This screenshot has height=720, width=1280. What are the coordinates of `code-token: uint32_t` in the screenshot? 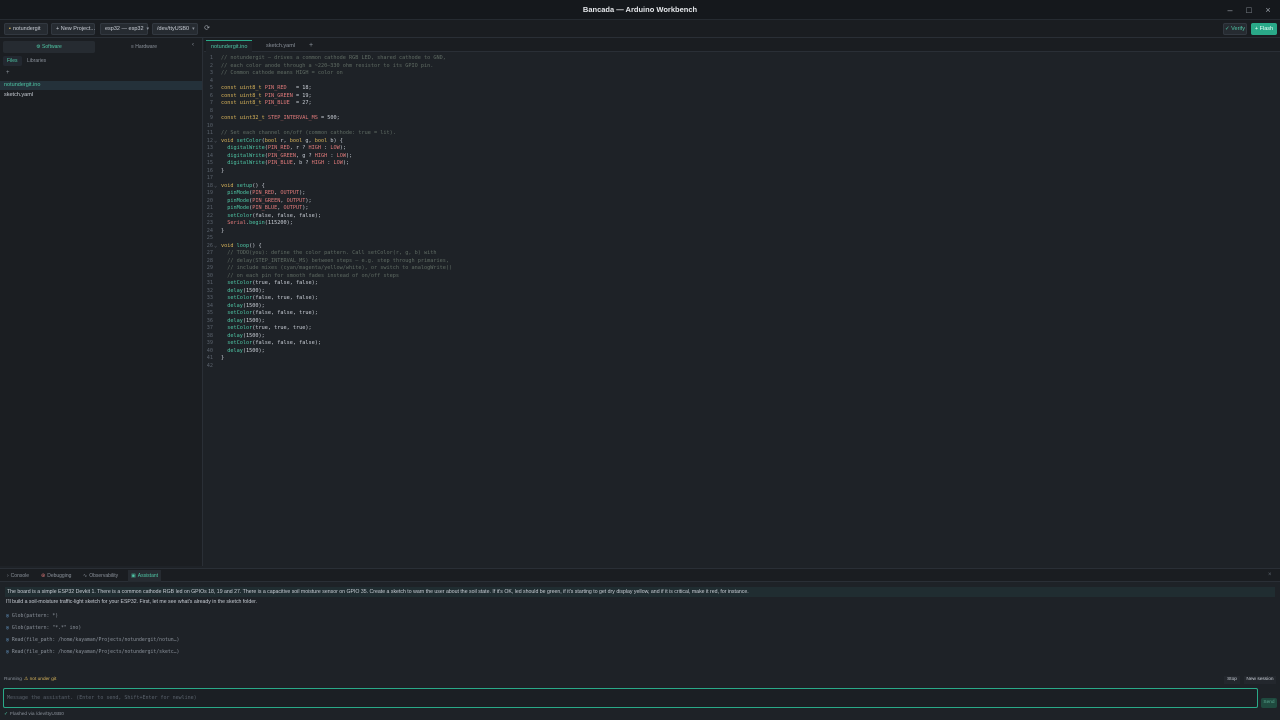 It's located at (252, 118).